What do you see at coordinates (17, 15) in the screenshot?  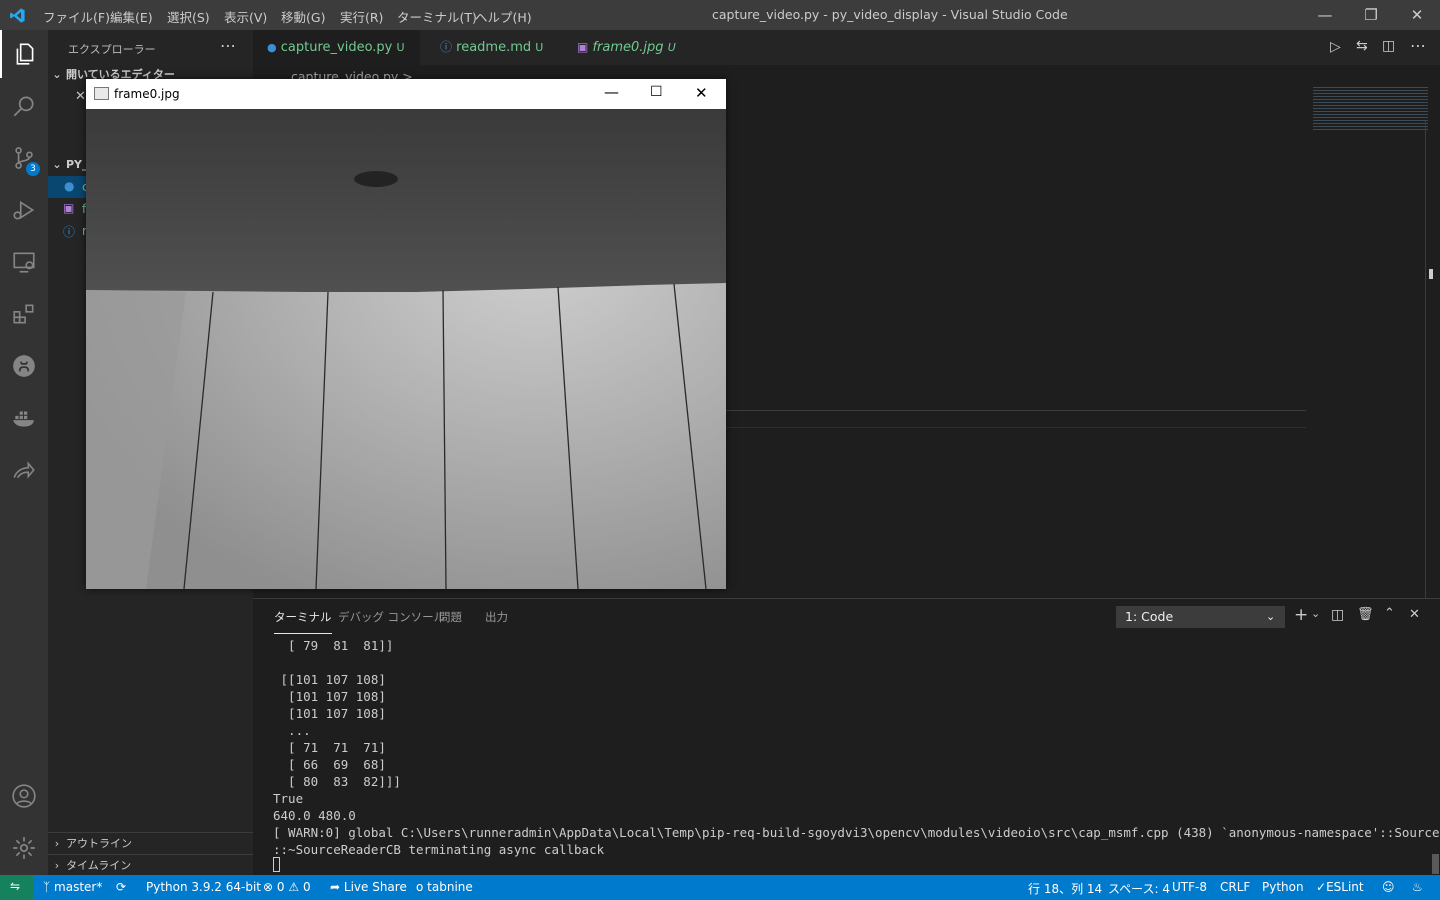 I see `vscode-logo-icon` at bounding box center [17, 15].